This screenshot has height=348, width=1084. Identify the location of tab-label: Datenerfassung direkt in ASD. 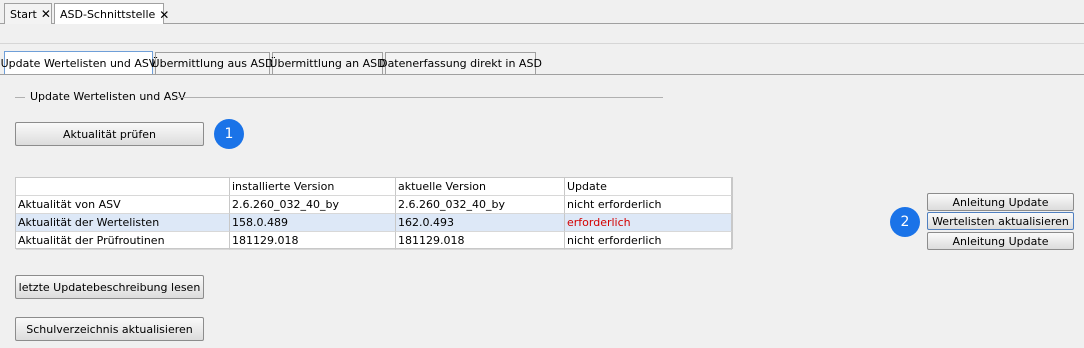
(460, 63).